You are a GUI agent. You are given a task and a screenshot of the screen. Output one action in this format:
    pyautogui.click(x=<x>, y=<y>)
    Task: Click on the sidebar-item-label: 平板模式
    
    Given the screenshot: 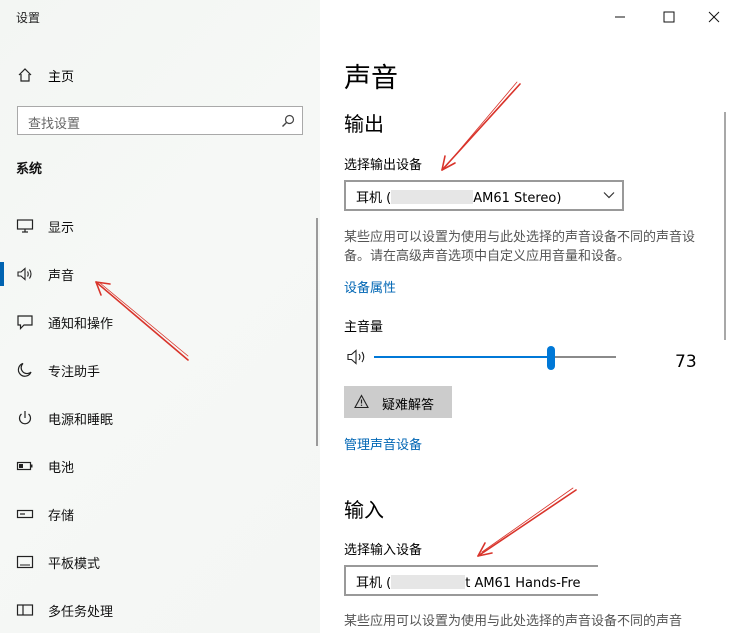 What is the action you would take?
    pyautogui.click(x=74, y=564)
    